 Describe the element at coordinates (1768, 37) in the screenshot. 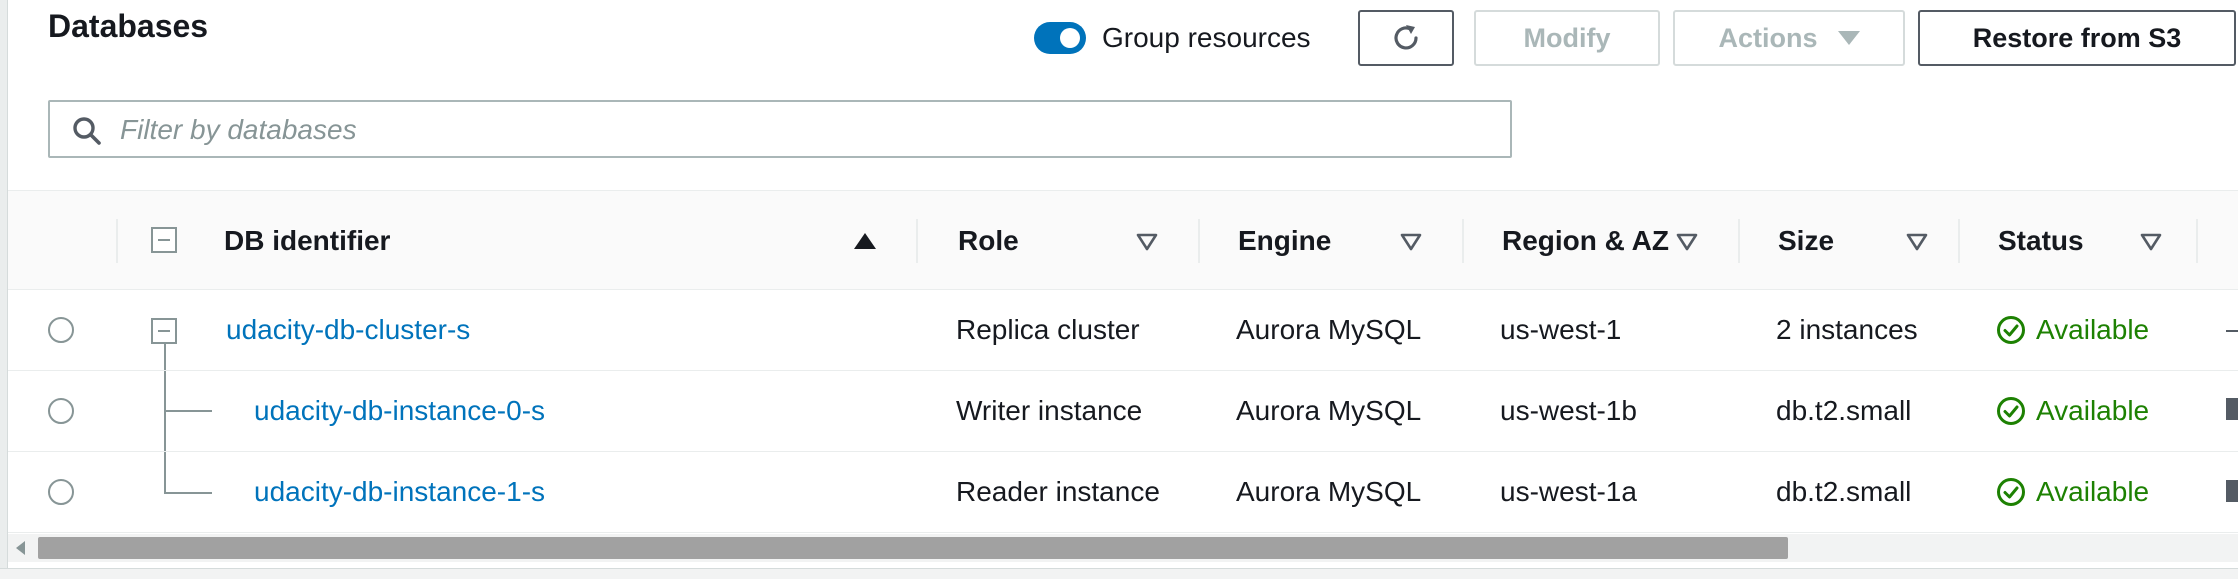

I see `actions-button-label: Actions` at that location.